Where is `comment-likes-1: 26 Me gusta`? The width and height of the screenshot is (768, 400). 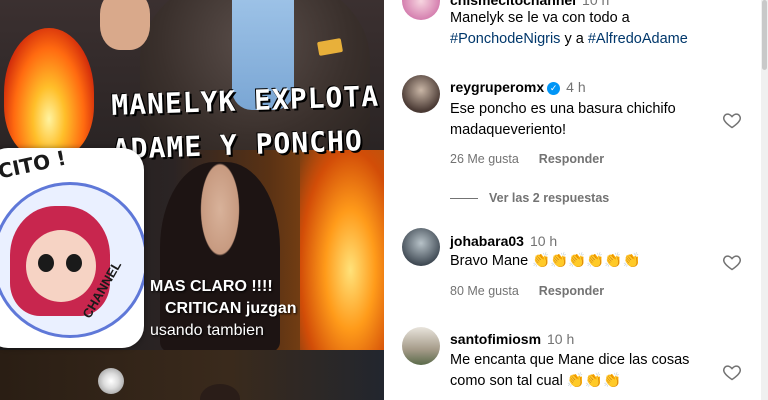
comment-likes-1: 26 Me gusta is located at coordinates (484, 159).